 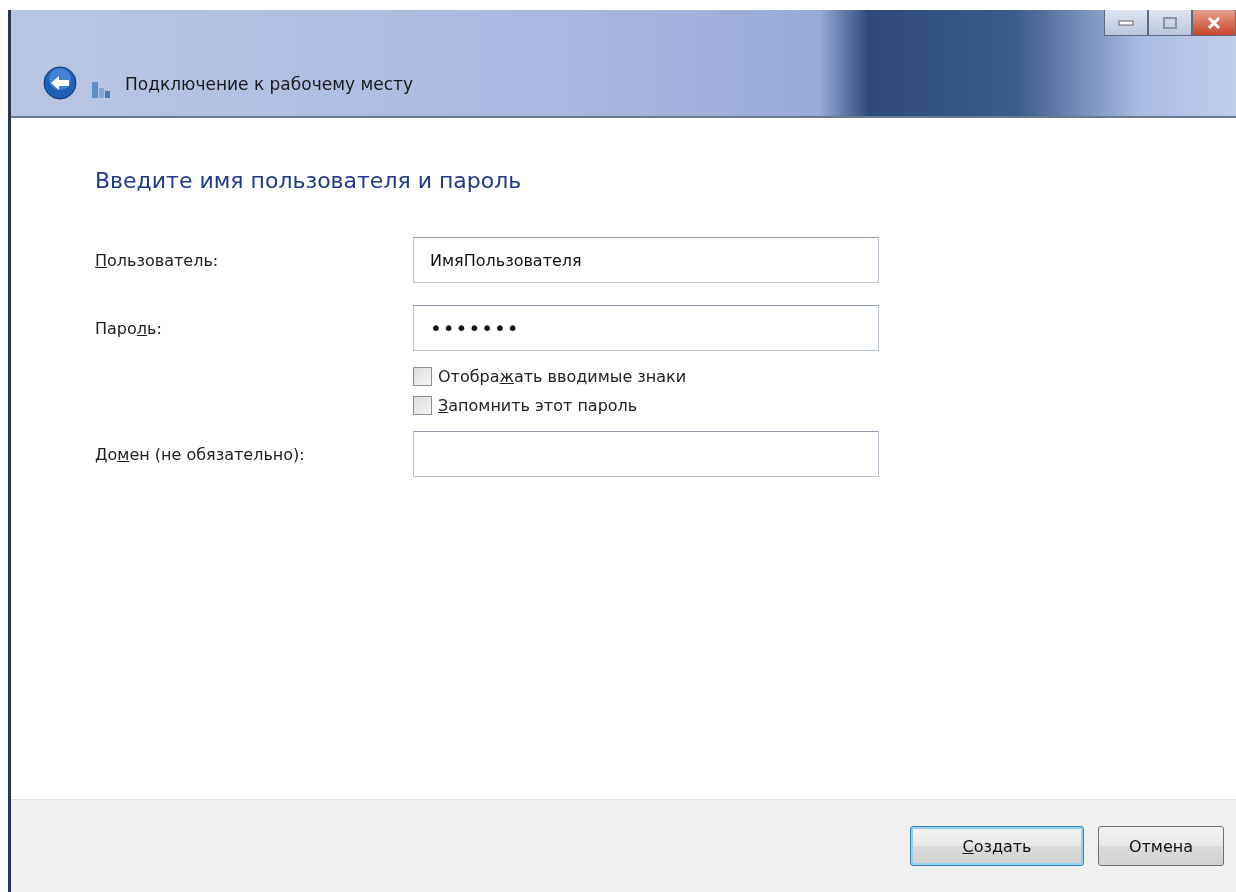 What do you see at coordinates (646, 260) in the screenshot?
I see `input-field: ИмяПользователя` at bounding box center [646, 260].